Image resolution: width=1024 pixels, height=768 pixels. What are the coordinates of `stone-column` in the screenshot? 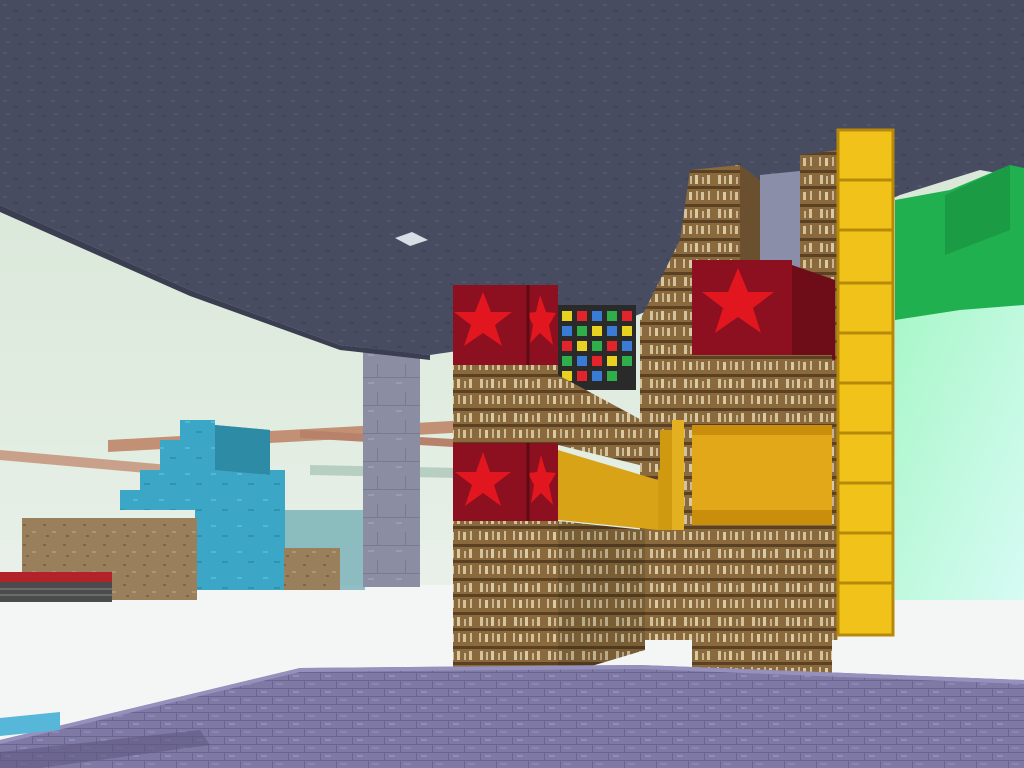 It's located at (391, 466).